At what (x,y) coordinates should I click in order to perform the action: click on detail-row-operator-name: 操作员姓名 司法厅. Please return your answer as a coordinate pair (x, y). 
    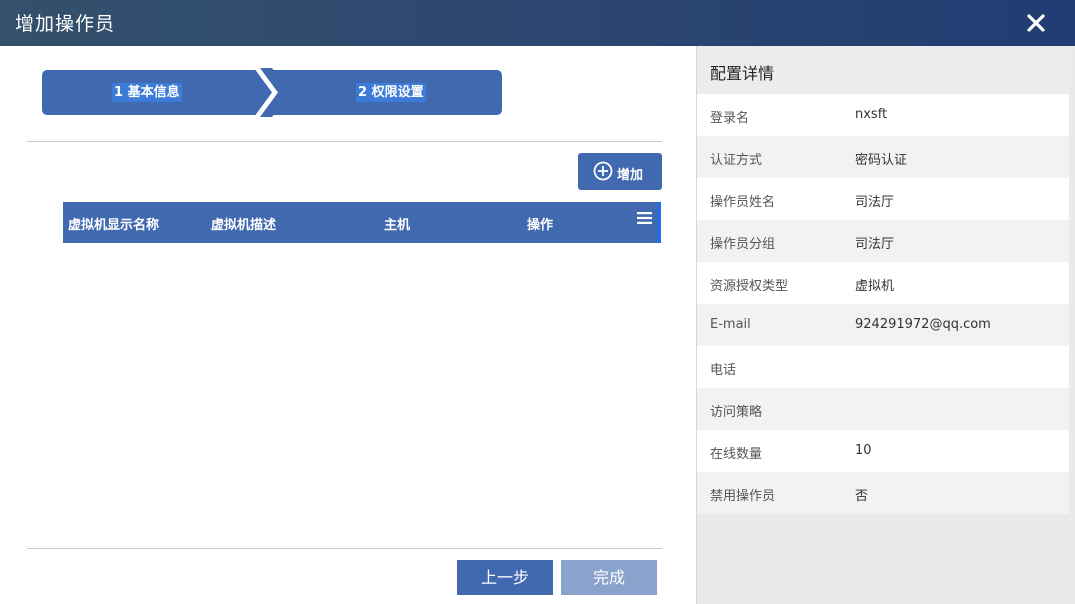
    Looking at the image, I should click on (883, 199).